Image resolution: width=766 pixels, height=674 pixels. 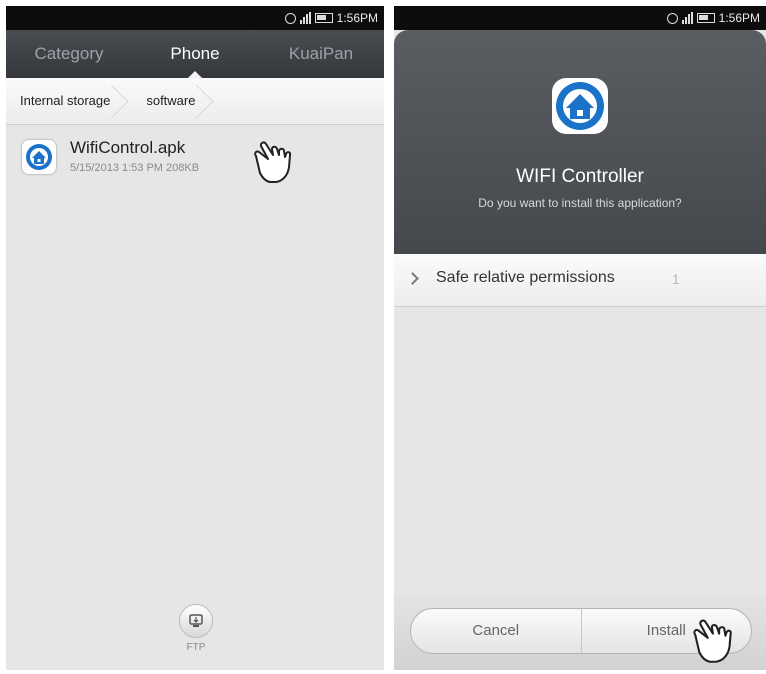 I want to click on ftp-label: FTP, so click(x=196, y=647).